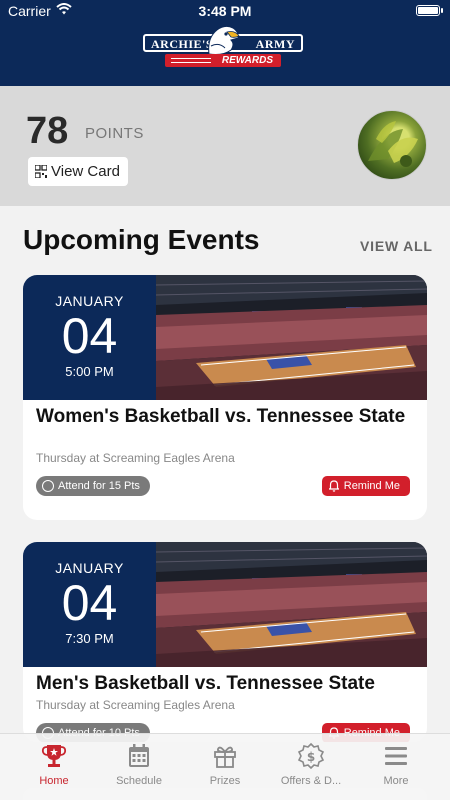  I want to click on remind-me-button: Remind Me, so click(365, 486).